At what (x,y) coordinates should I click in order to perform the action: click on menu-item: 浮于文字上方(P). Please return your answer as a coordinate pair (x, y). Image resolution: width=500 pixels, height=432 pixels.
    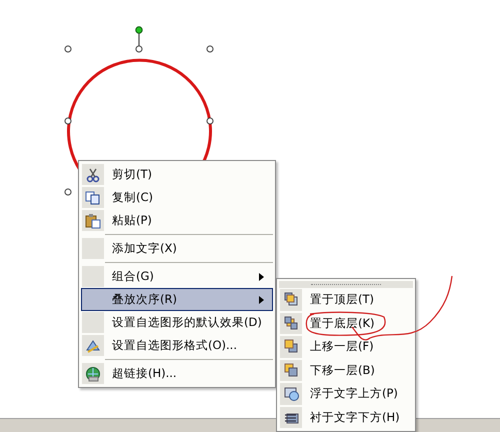
    Looking at the image, I should click on (346, 394).